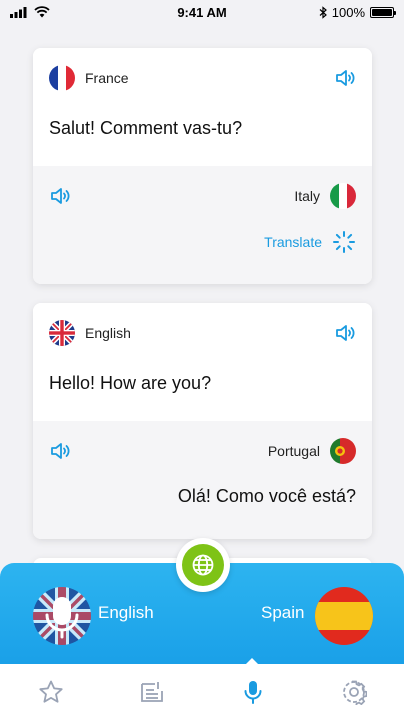 The width and height of the screenshot is (404, 720). Describe the element at coordinates (293, 451) in the screenshot. I see `target-language-label: Portugal` at that location.